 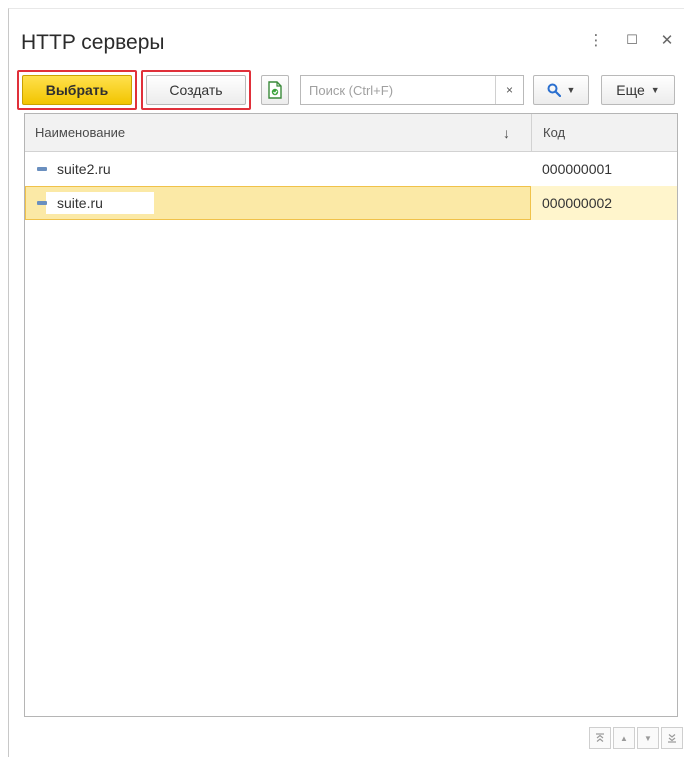 I want to click on row-code: 000000001, so click(x=577, y=169).